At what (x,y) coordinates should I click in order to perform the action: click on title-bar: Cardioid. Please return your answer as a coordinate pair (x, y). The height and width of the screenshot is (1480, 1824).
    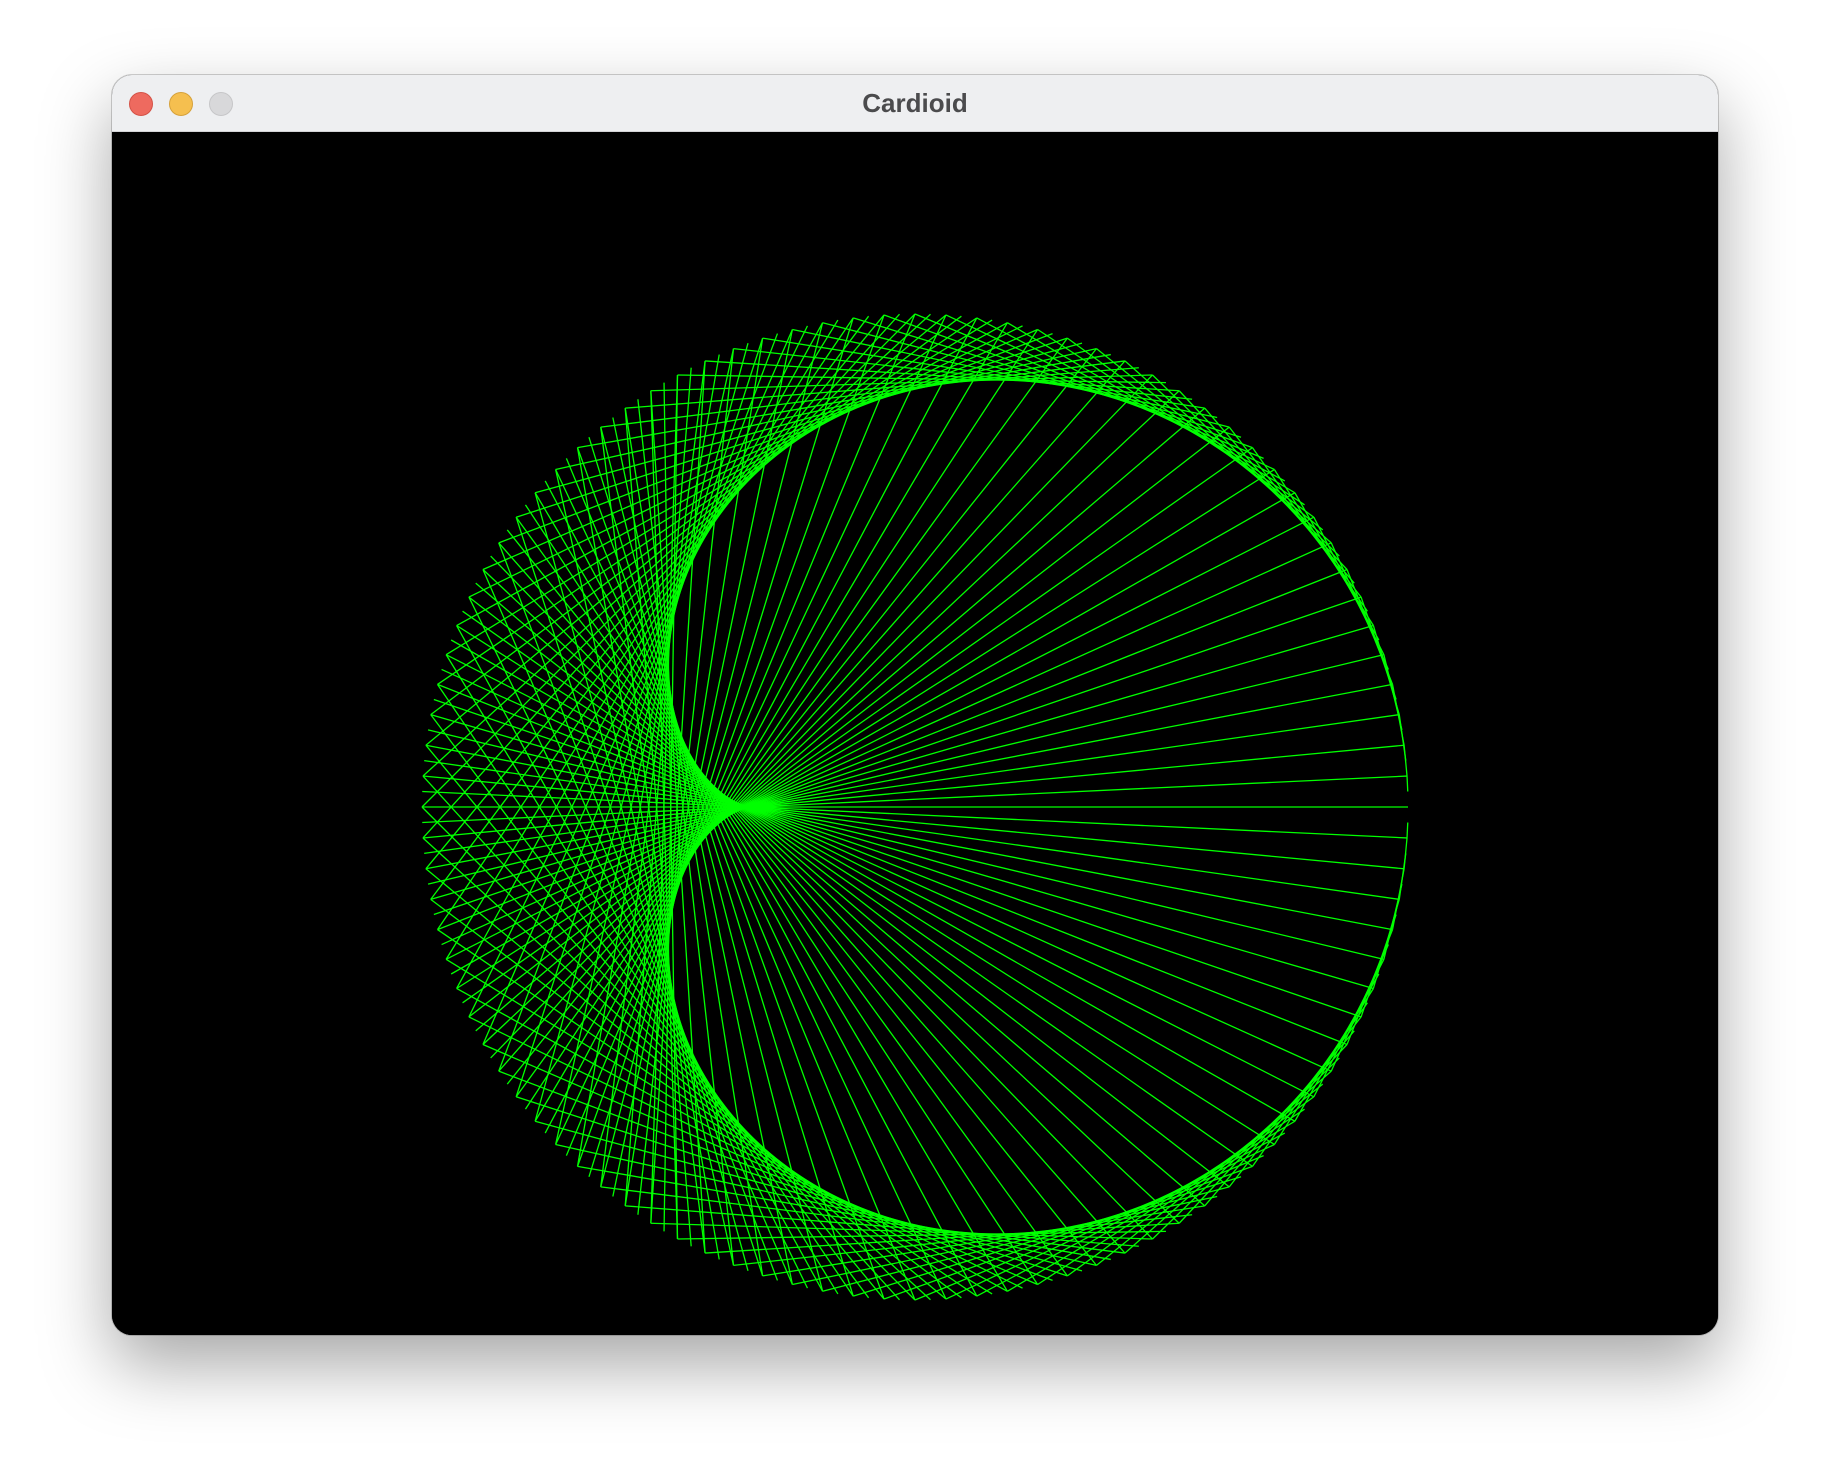
    Looking at the image, I should click on (915, 103).